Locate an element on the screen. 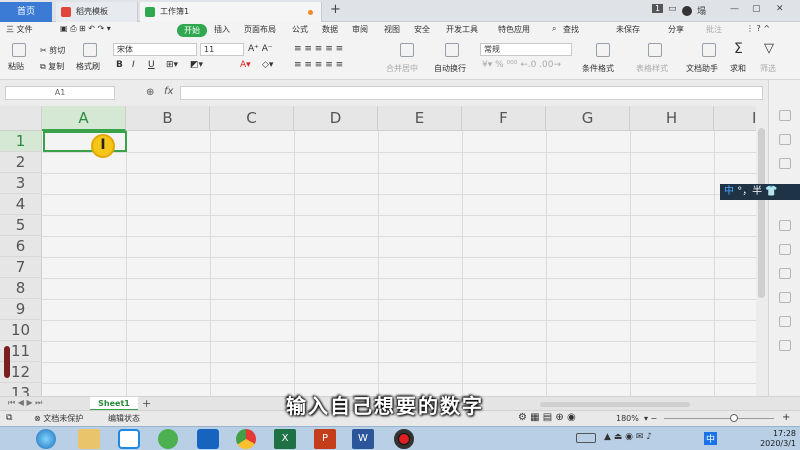  column-header: E is located at coordinates (420, 118).